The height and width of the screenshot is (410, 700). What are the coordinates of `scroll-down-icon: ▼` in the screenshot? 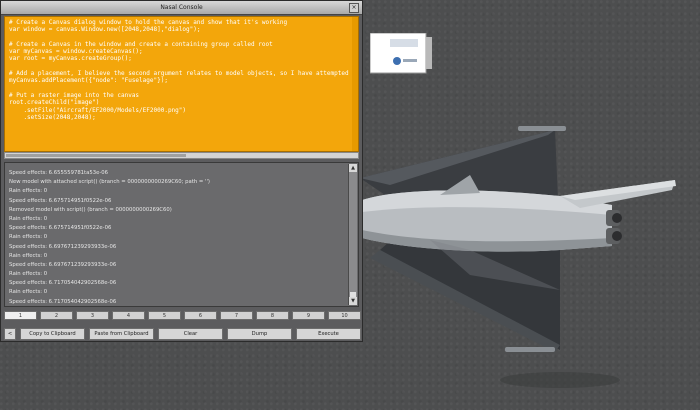 It's located at (353, 301).